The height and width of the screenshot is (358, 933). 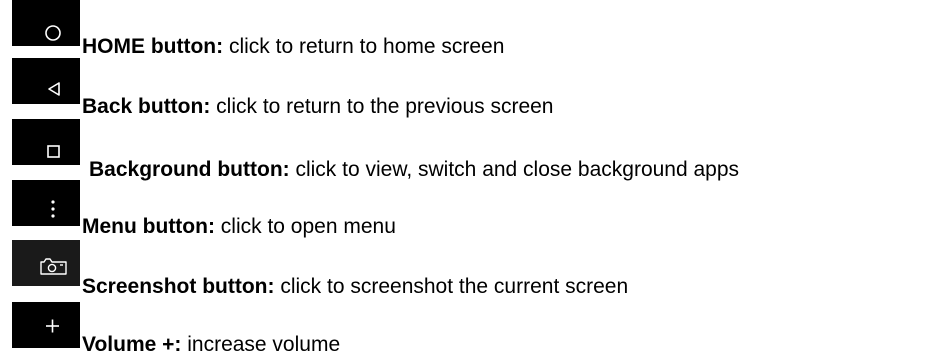 I want to click on volume-up-button-title: Volume +:, so click(x=132, y=344).